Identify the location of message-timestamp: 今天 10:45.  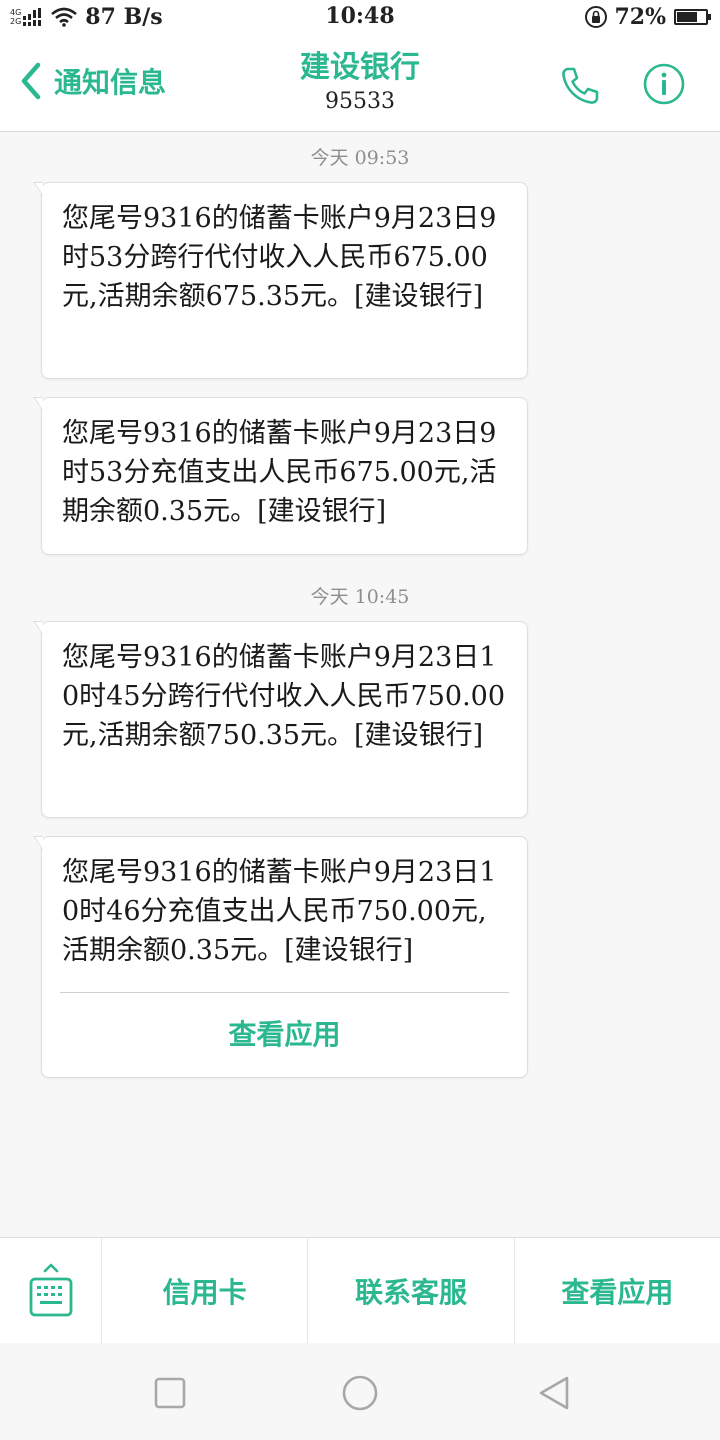
(360, 597).